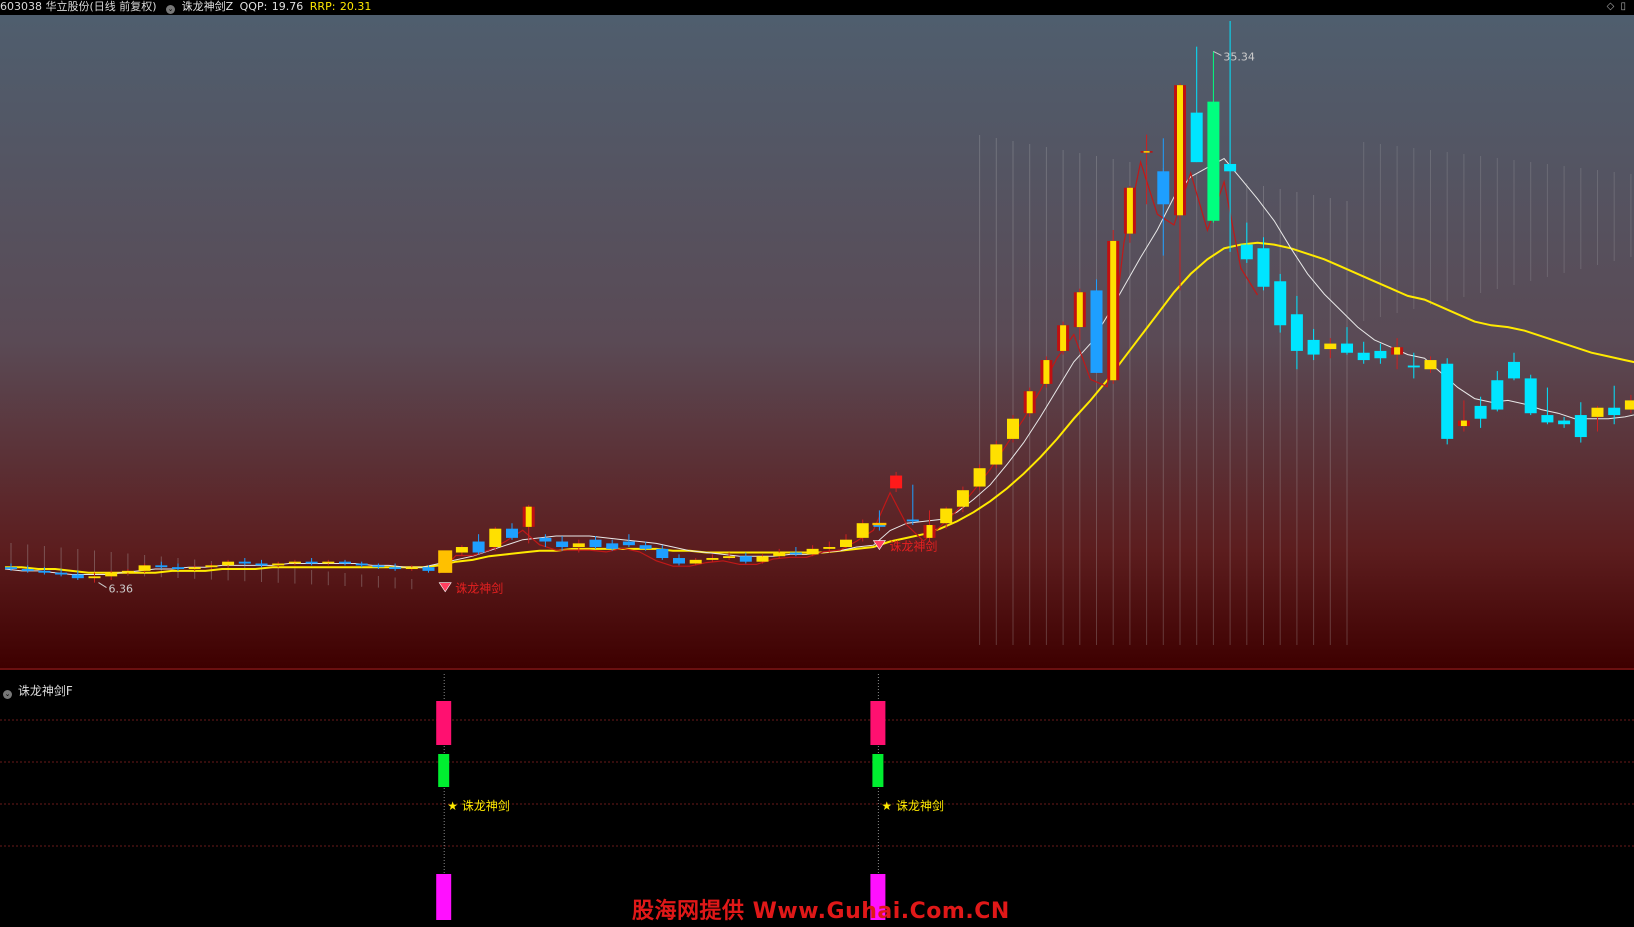  I want to click on qqp-value: 19.76, so click(287, 6).